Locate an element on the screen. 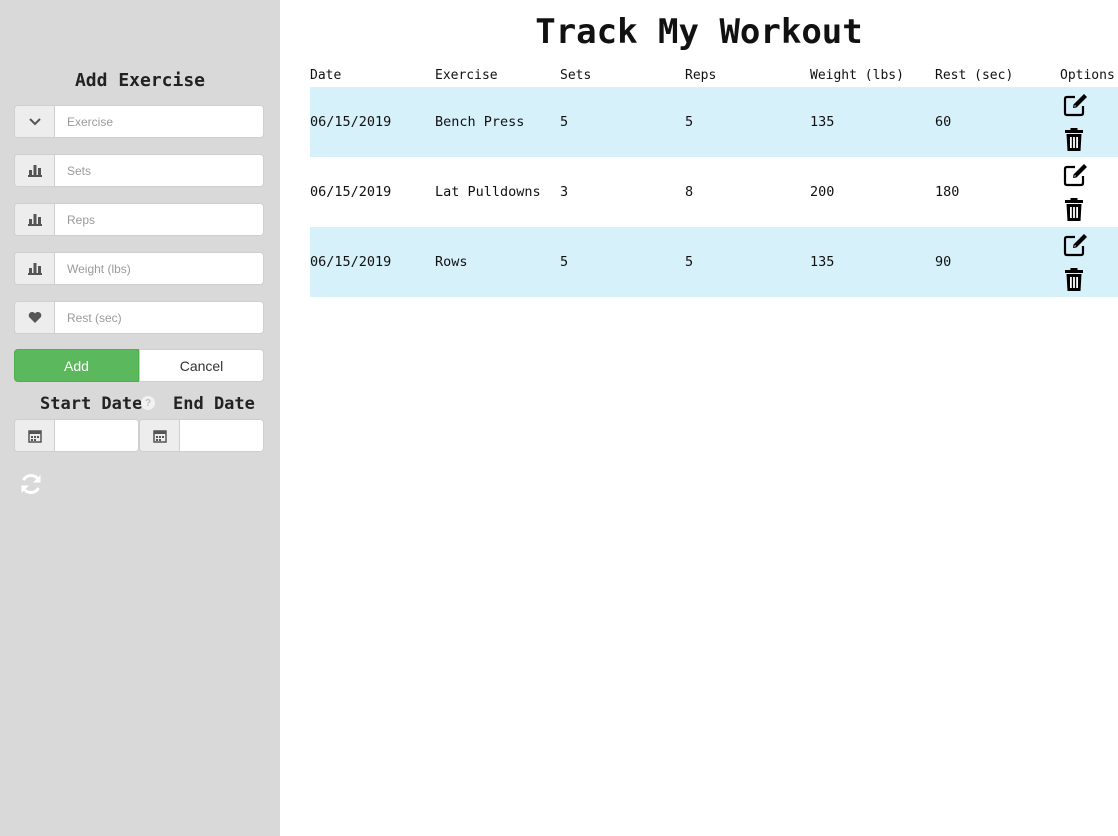 This screenshot has width=1118, height=836. column-header-rest: Rest (sec) is located at coordinates (974, 75).